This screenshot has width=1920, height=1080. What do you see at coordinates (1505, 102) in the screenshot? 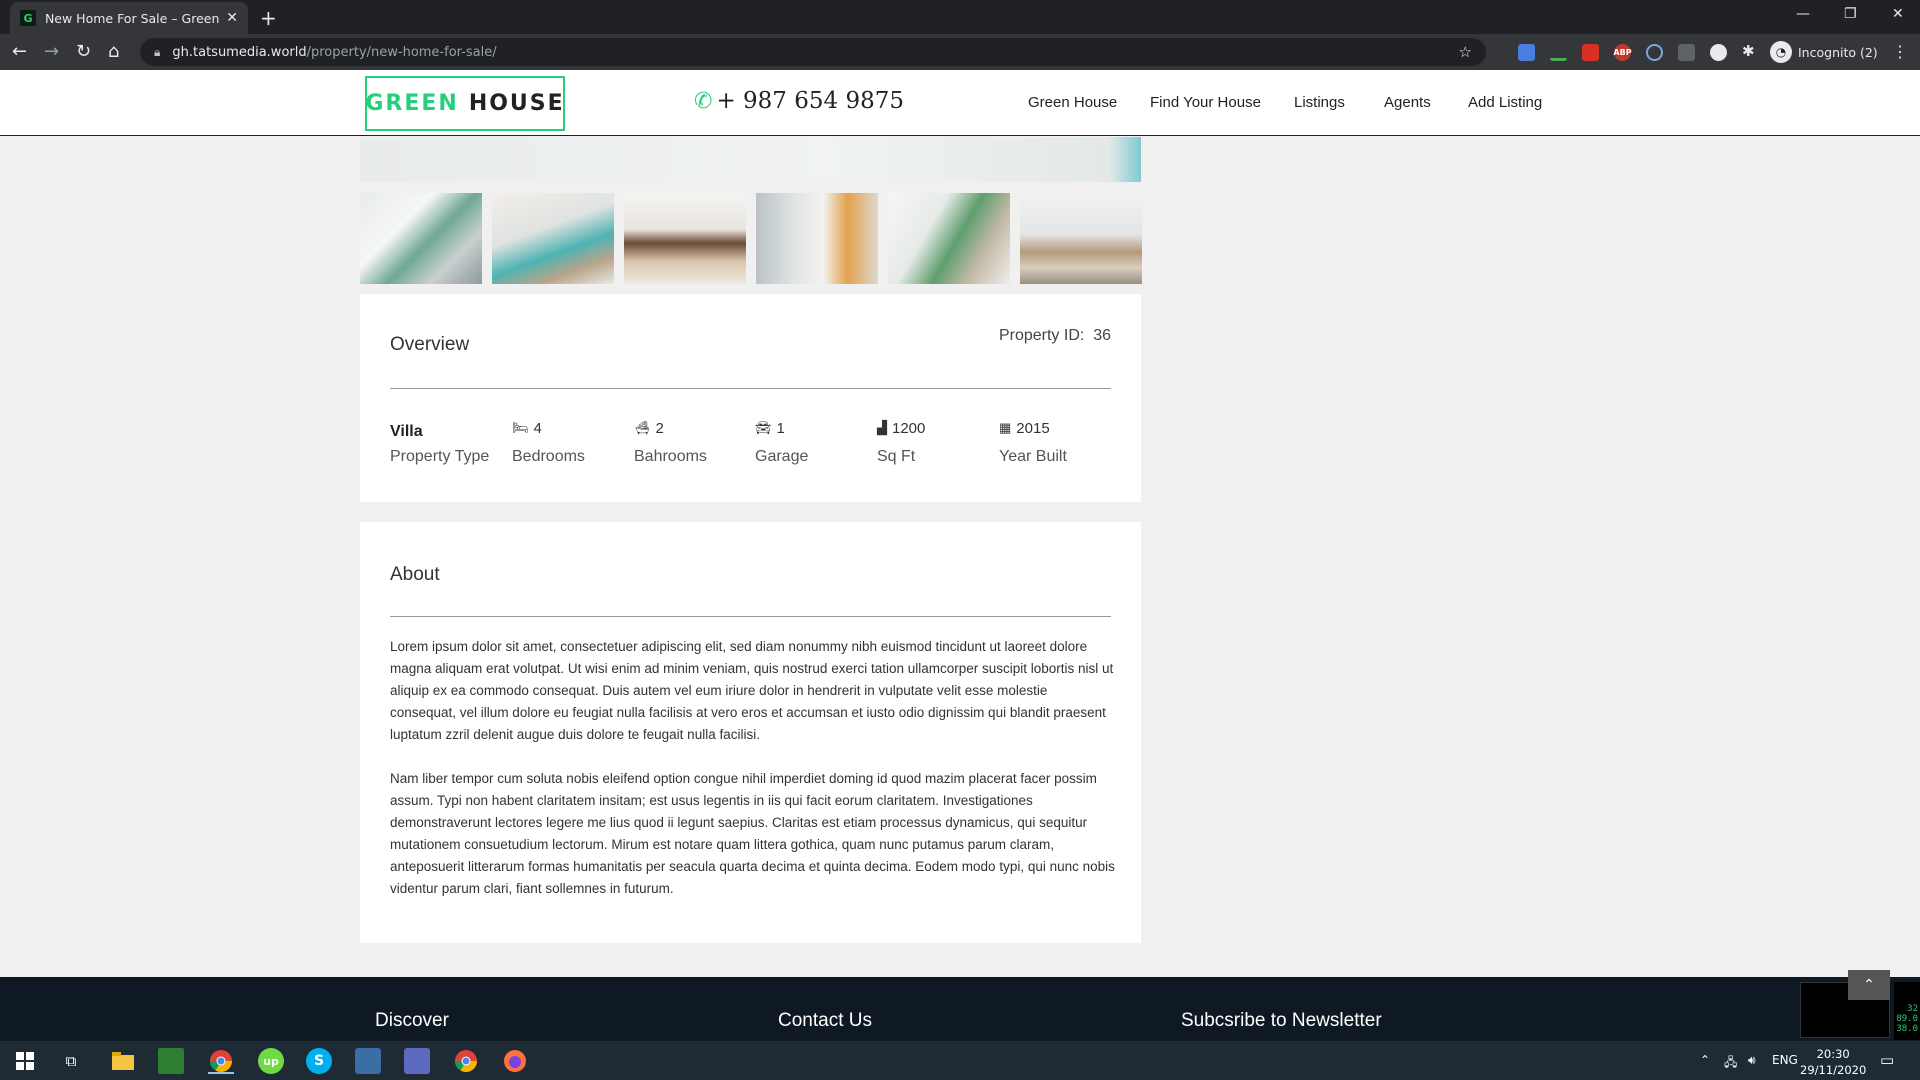
I see `nav-add-listing: Add Listing` at bounding box center [1505, 102].